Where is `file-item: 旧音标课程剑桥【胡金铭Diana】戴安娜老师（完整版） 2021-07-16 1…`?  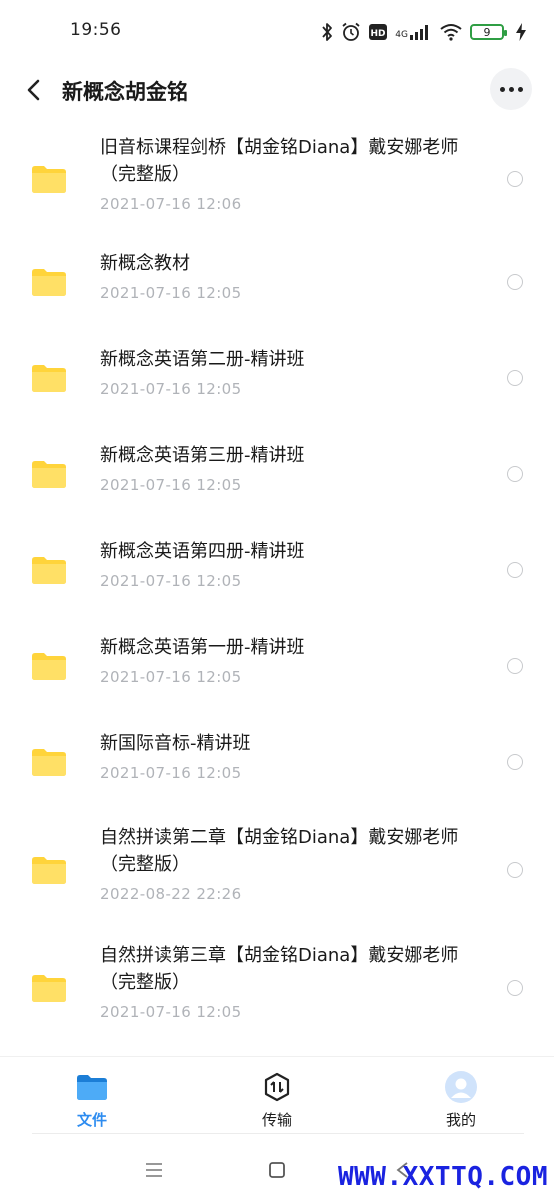 file-item: 旧音标课程剑桥【胡金铭Diana】戴安娜老师（完整版） 2021-07-16 1… is located at coordinates (277, 179).